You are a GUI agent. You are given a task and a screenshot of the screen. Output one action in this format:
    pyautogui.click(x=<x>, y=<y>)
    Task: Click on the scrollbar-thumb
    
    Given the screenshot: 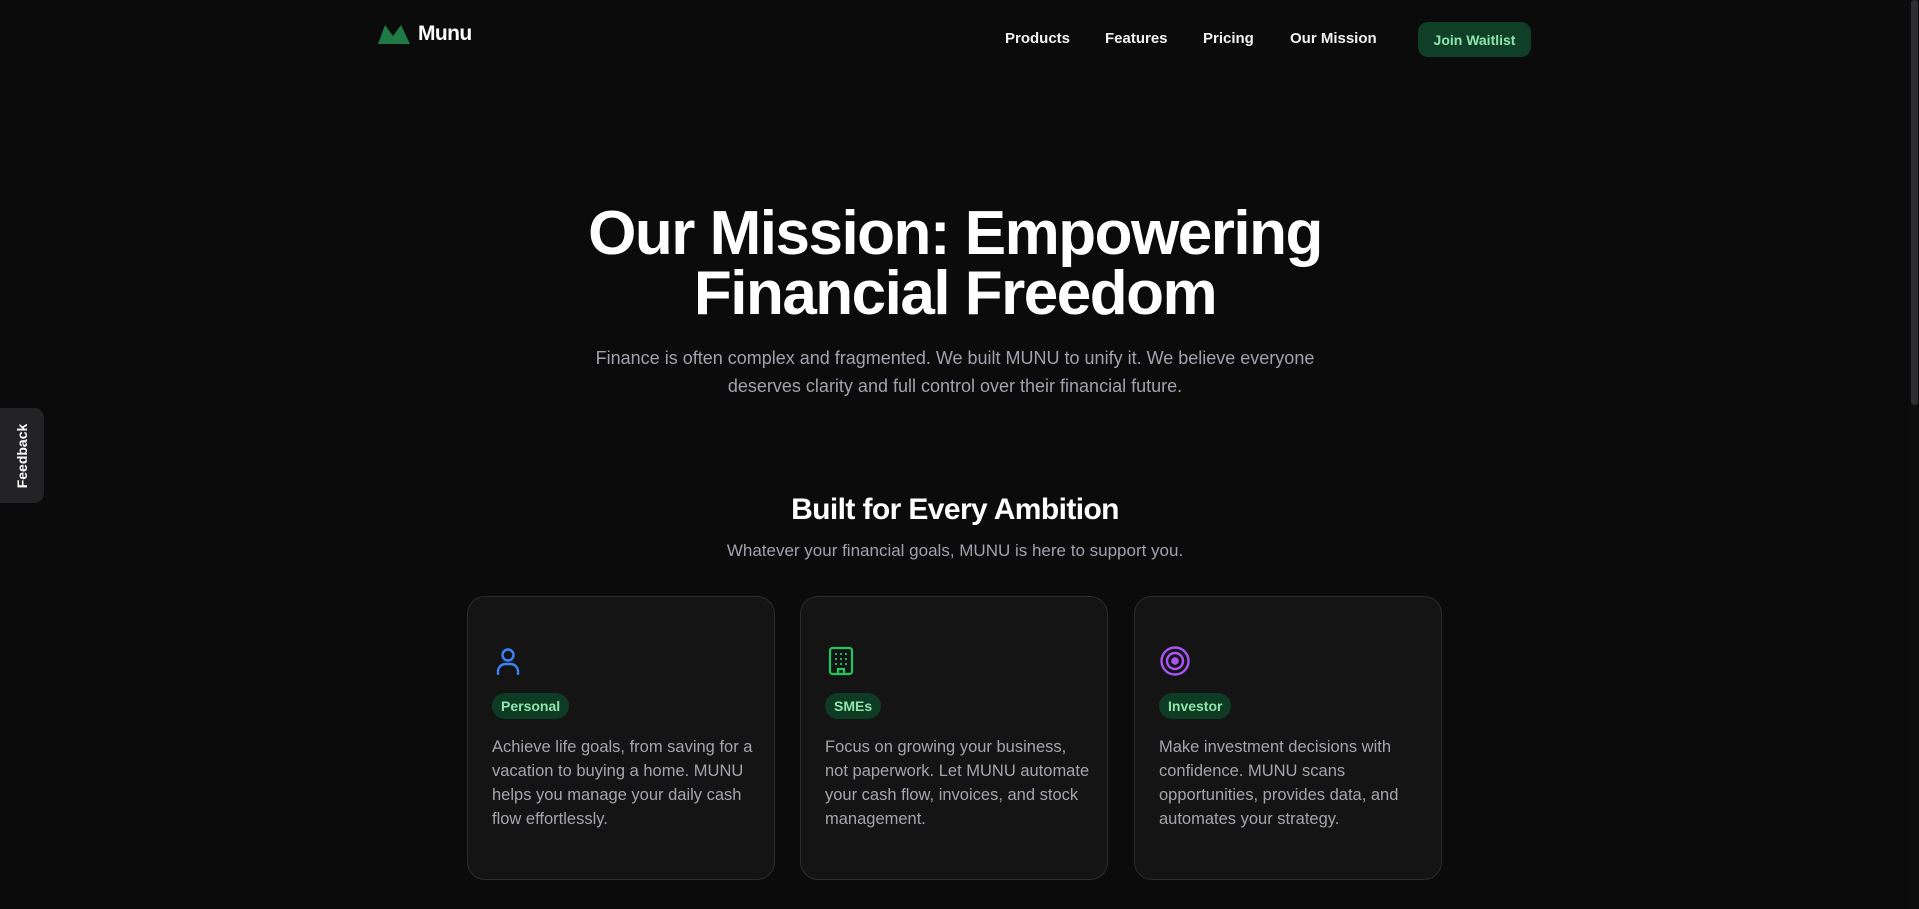 What is the action you would take?
    pyautogui.click(x=1914, y=202)
    